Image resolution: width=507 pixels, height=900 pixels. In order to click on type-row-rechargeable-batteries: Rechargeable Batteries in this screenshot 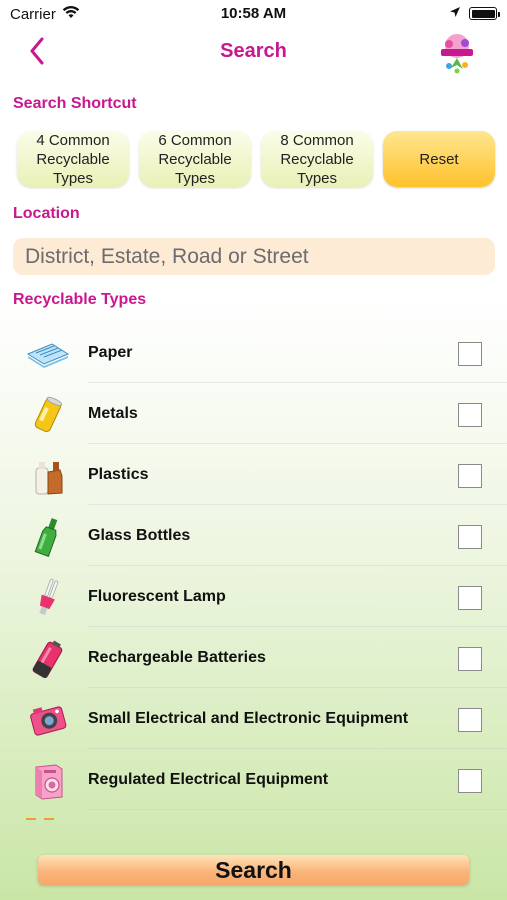, I will do `click(253, 657)`.